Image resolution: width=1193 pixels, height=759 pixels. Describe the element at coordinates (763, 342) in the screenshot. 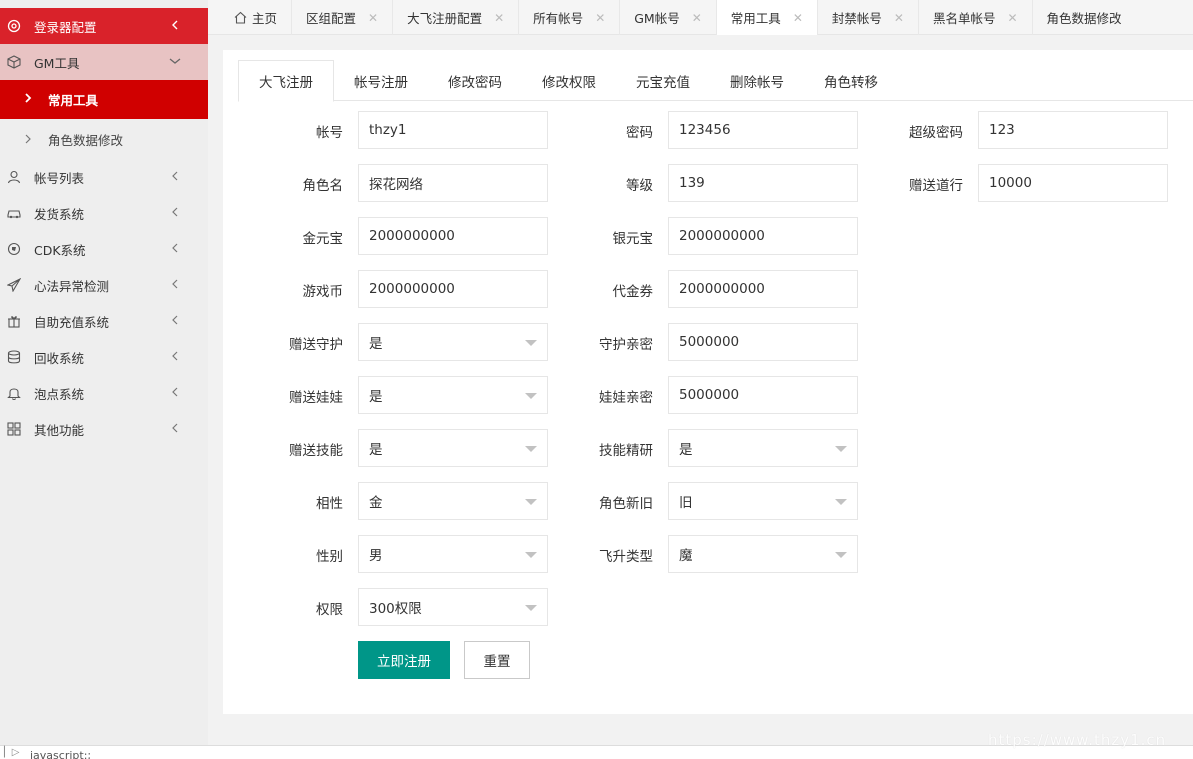

I see `guard-intimacy-input` at that location.